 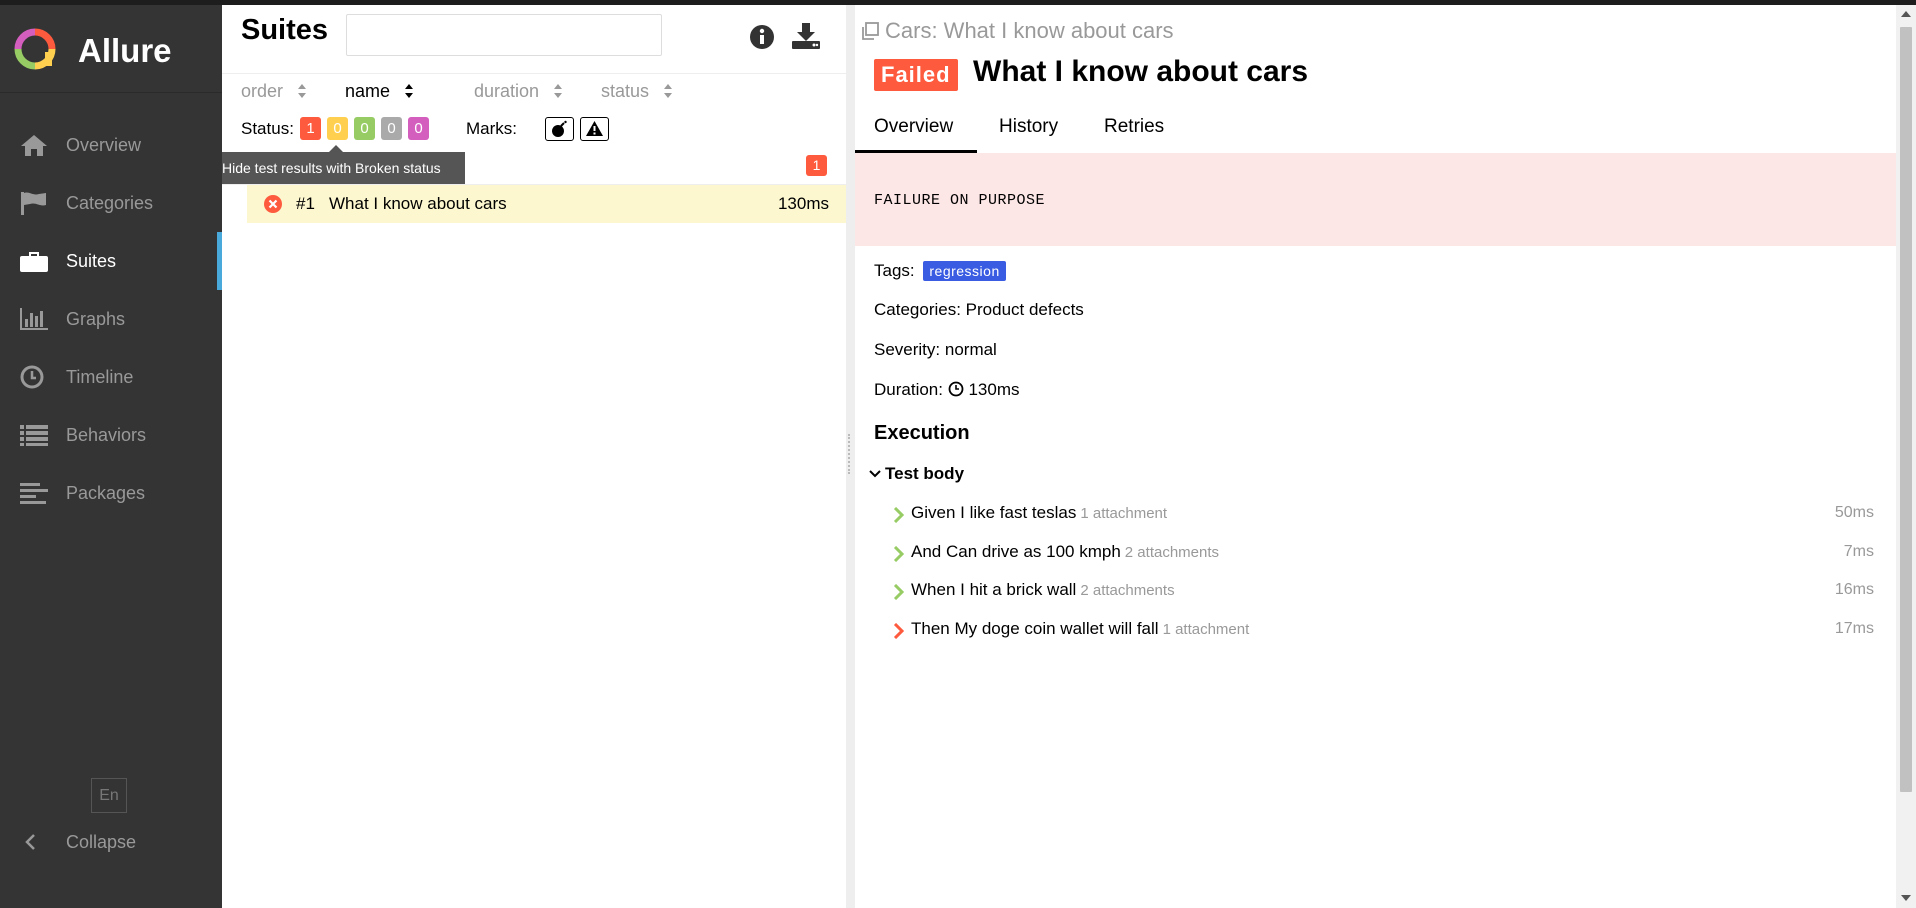 I want to click on execution-heading: Execution, so click(x=922, y=433).